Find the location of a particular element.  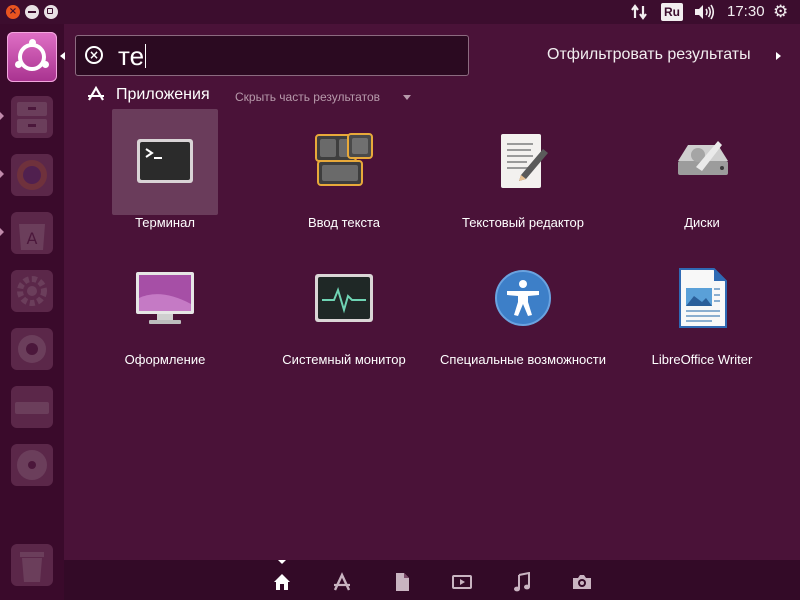

text-entry-icon is located at coordinates (344, 159).